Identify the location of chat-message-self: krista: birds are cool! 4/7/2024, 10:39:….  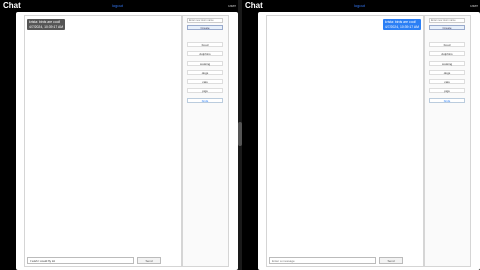
(401, 24).